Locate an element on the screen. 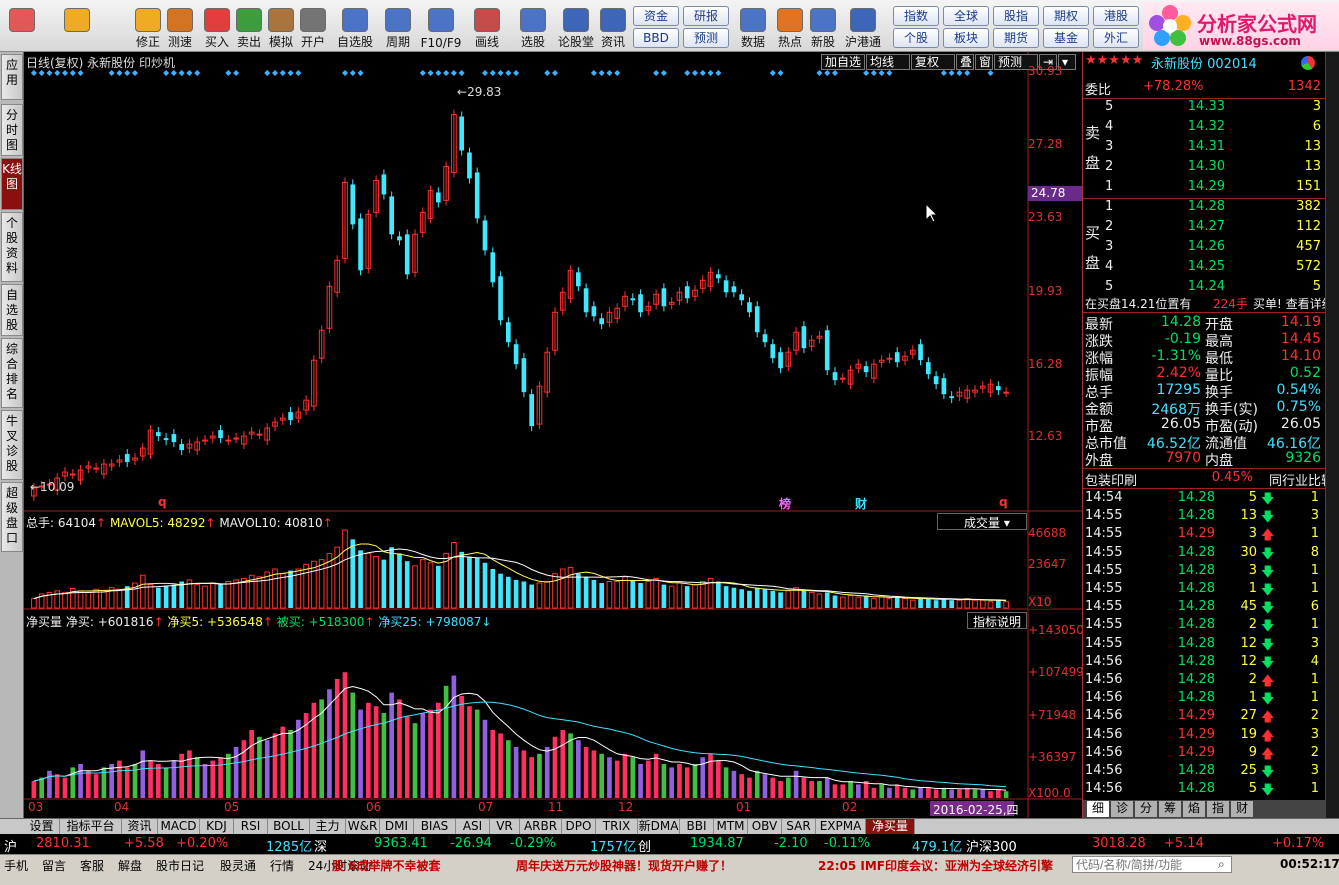  new-stock-icon is located at coordinates (823, 20).